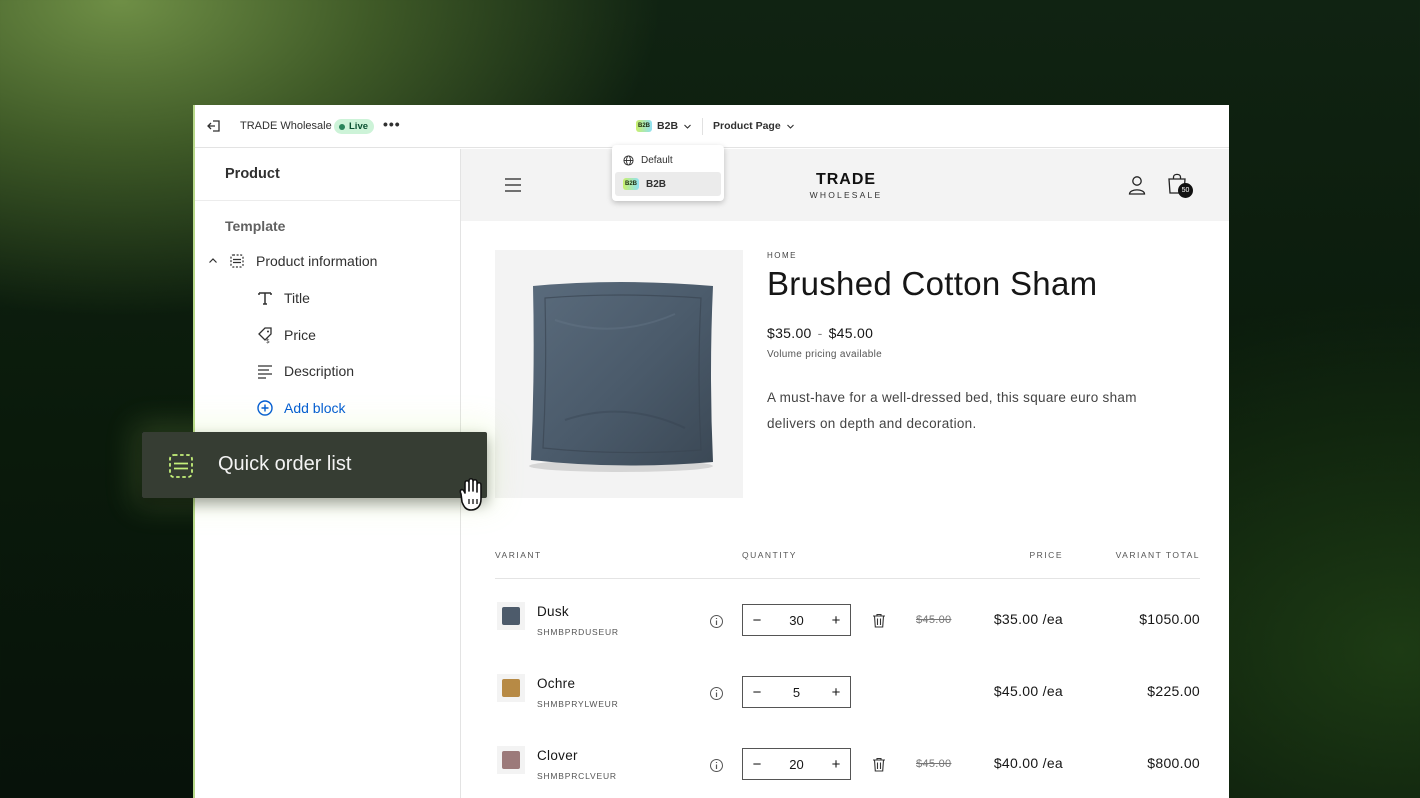 Image resolution: width=1420 pixels, height=798 pixels. What do you see at coordinates (668, 126) in the screenshot?
I see `context-label: B2B` at bounding box center [668, 126].